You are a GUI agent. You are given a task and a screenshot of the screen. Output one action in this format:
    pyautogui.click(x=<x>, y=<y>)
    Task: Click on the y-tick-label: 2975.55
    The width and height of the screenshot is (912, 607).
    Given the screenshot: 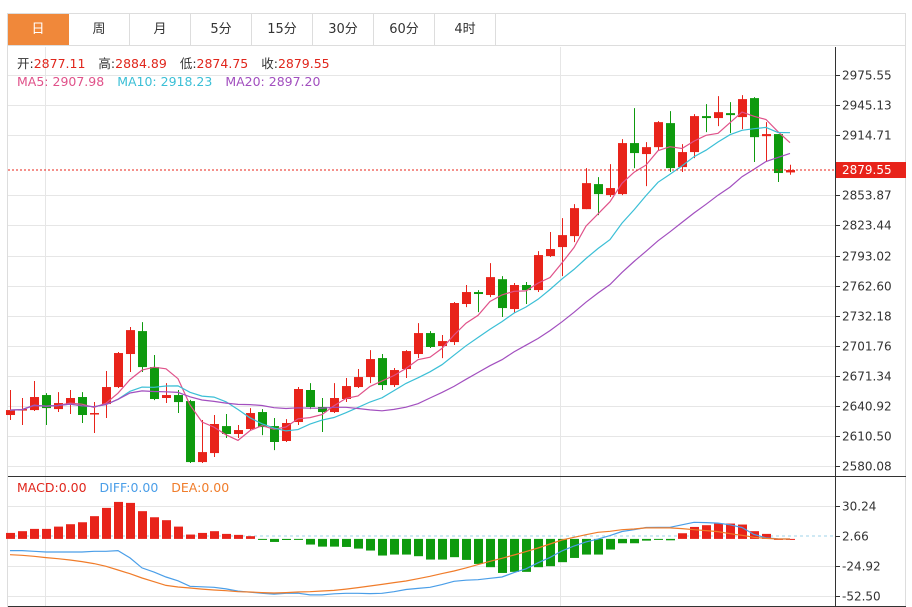 What is the action you would take?
    pyautogui.click(x=867, y=76)
    